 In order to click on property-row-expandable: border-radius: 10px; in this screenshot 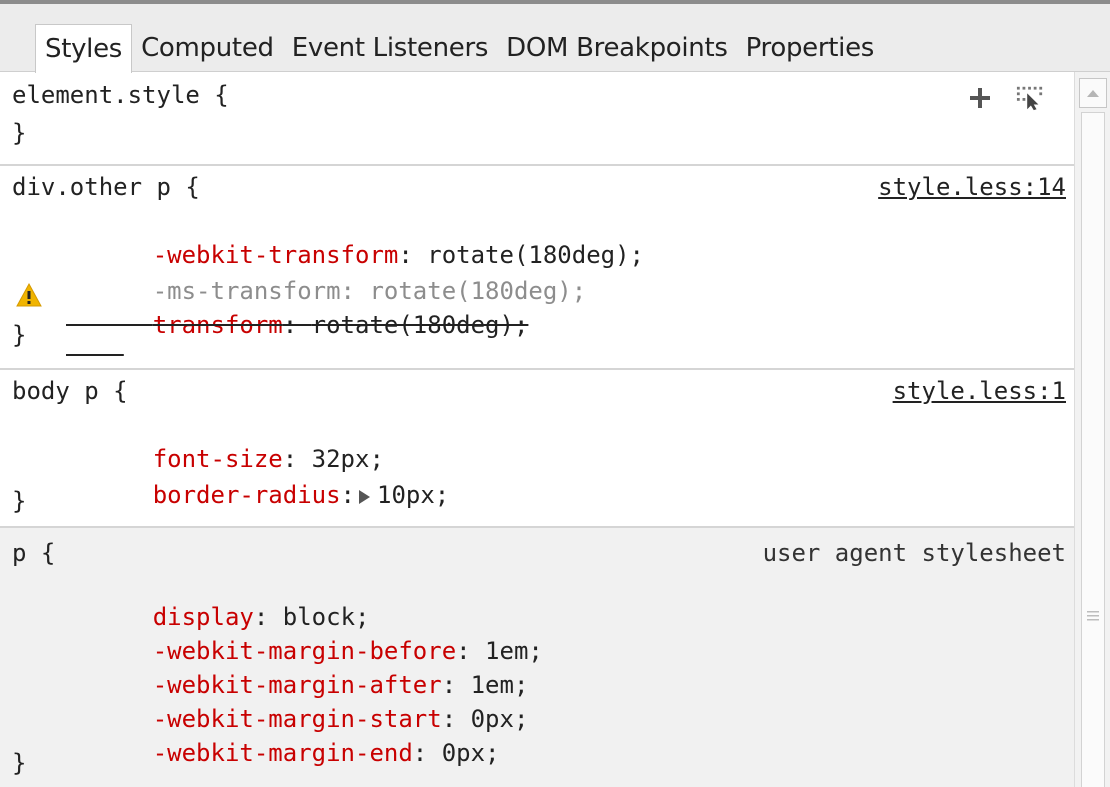, I will do `click(258, 479)`.